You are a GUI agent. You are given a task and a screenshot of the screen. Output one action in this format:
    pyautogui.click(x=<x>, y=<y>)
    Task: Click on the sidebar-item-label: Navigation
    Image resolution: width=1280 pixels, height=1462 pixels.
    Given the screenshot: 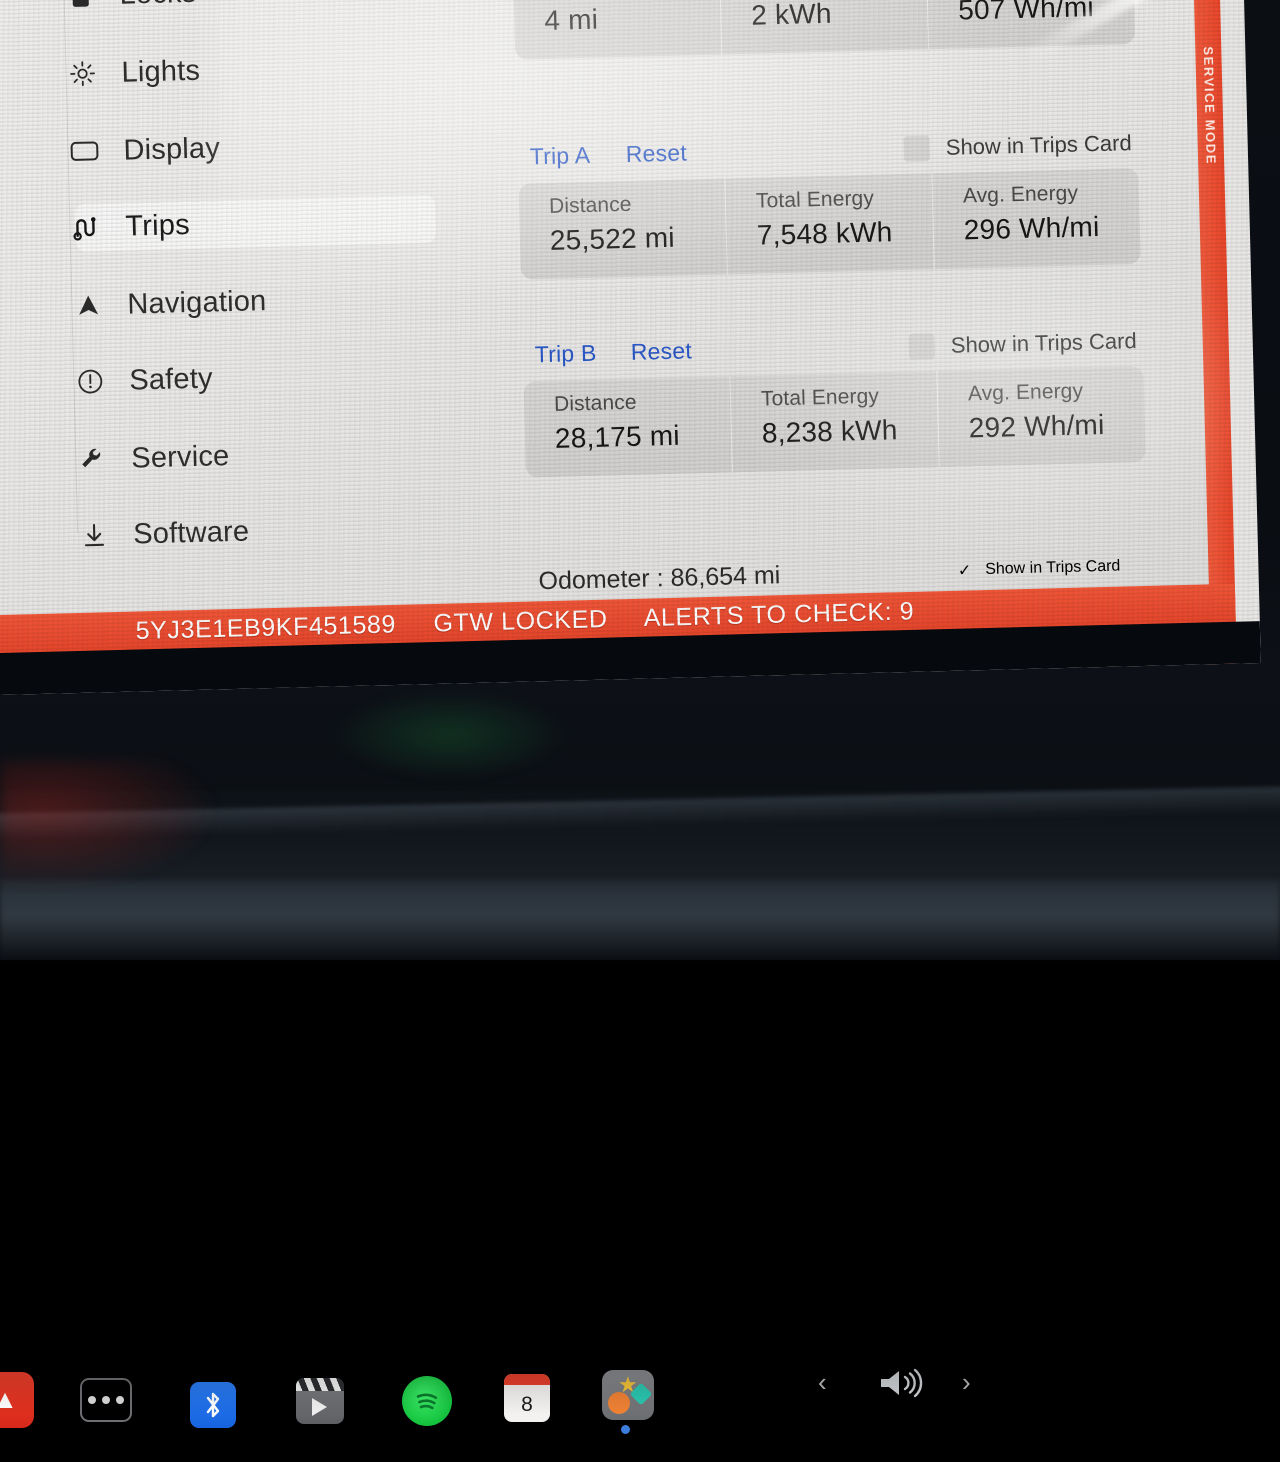 What is the action you would take?
    pyautogui.click(x=197, y=303)
    